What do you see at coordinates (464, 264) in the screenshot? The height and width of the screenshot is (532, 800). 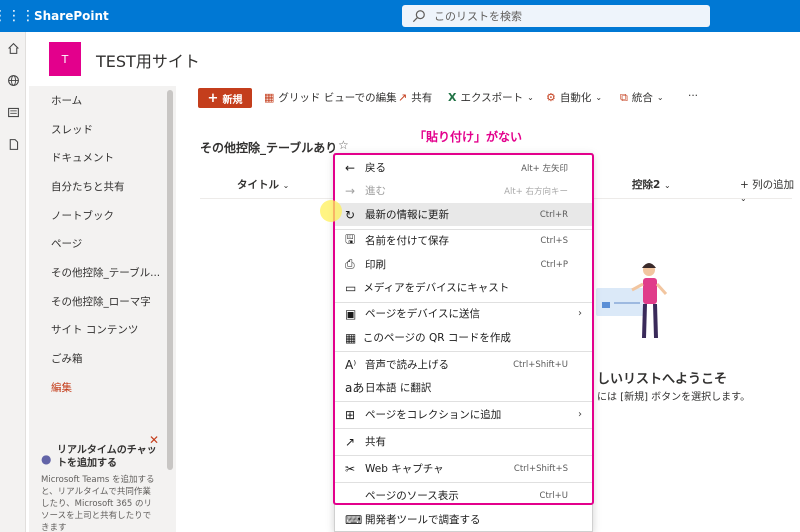 I see `menu-item-print: ⎙ 印刷 Ctrl+P` at bounding box center [464, 264].